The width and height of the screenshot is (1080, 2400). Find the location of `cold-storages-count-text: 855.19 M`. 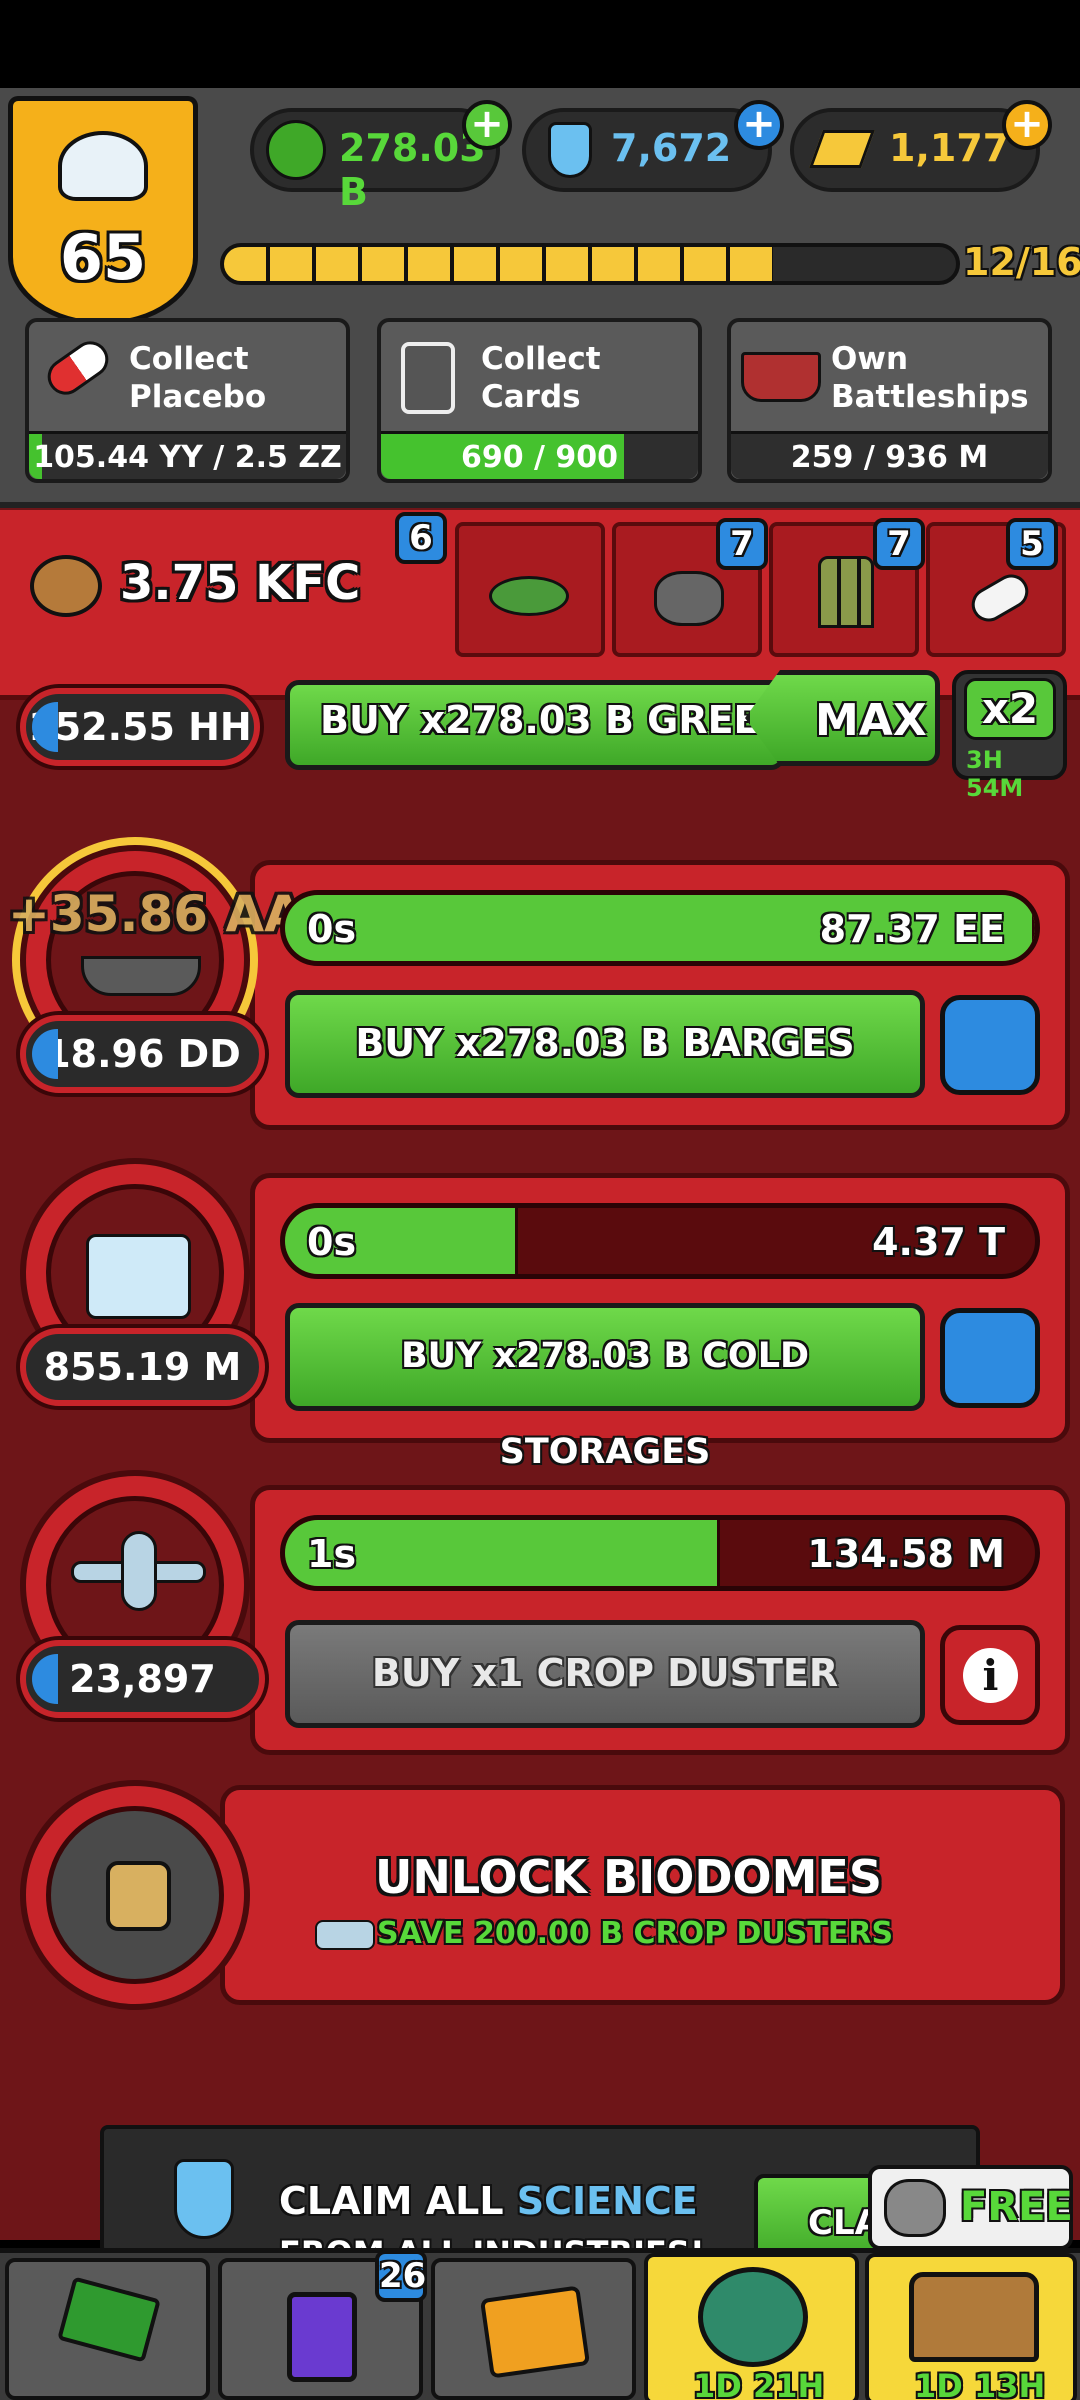

cold-storages-count-text: 855.19 M is located at coordinates (142, 1367).